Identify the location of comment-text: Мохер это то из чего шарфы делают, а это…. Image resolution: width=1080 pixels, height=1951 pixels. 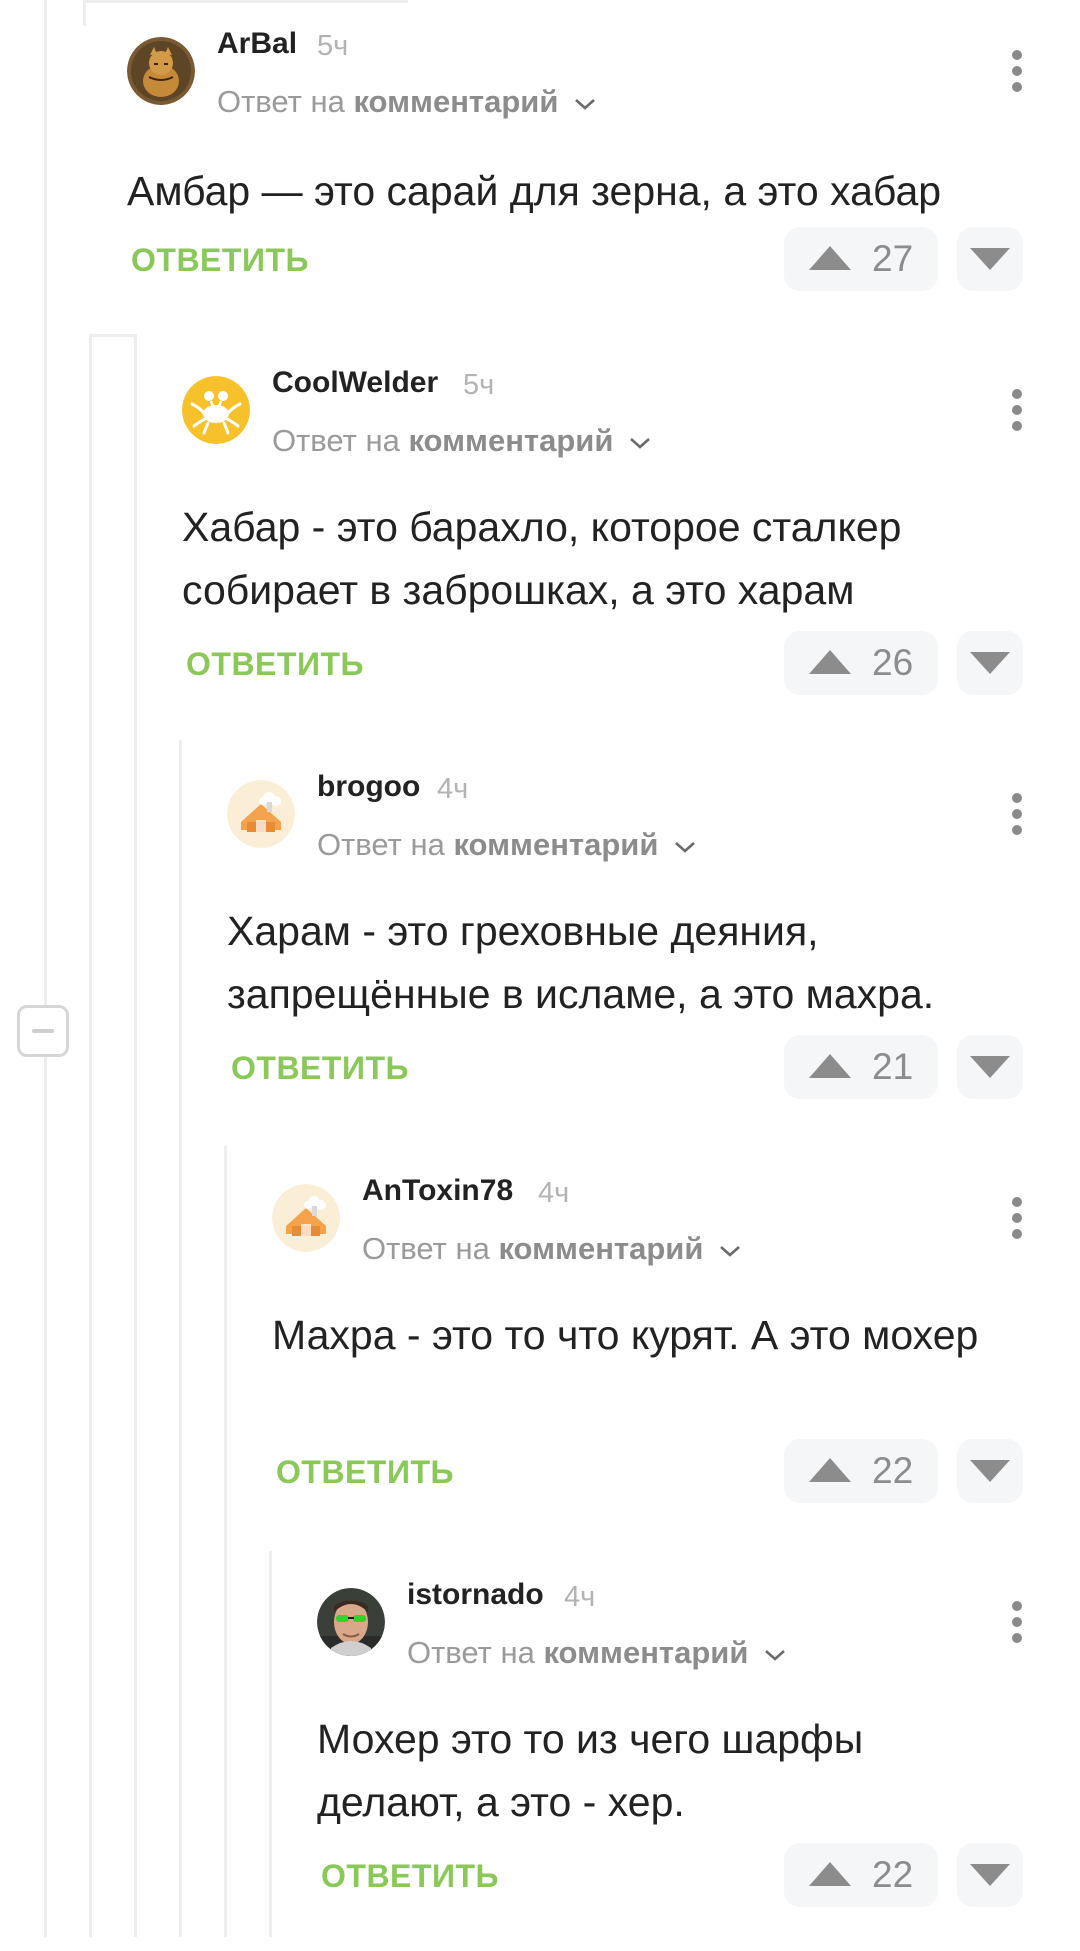
(590, 1770).